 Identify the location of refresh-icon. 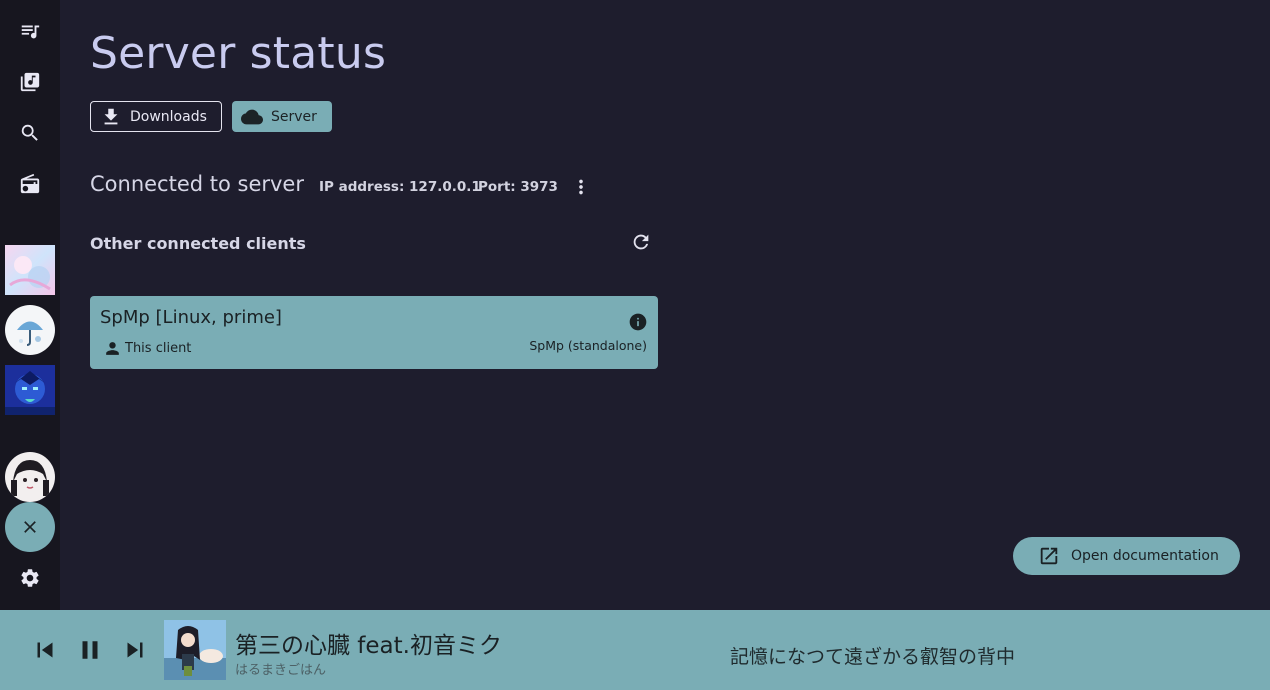
(641, 242).